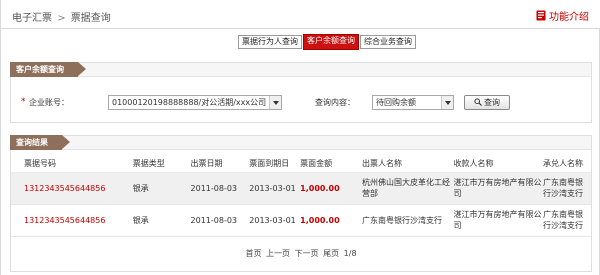  Describe the element at coordinates (275, 164) in the screenshot. I see `column-header-due-date: 票面到期日` at that location.